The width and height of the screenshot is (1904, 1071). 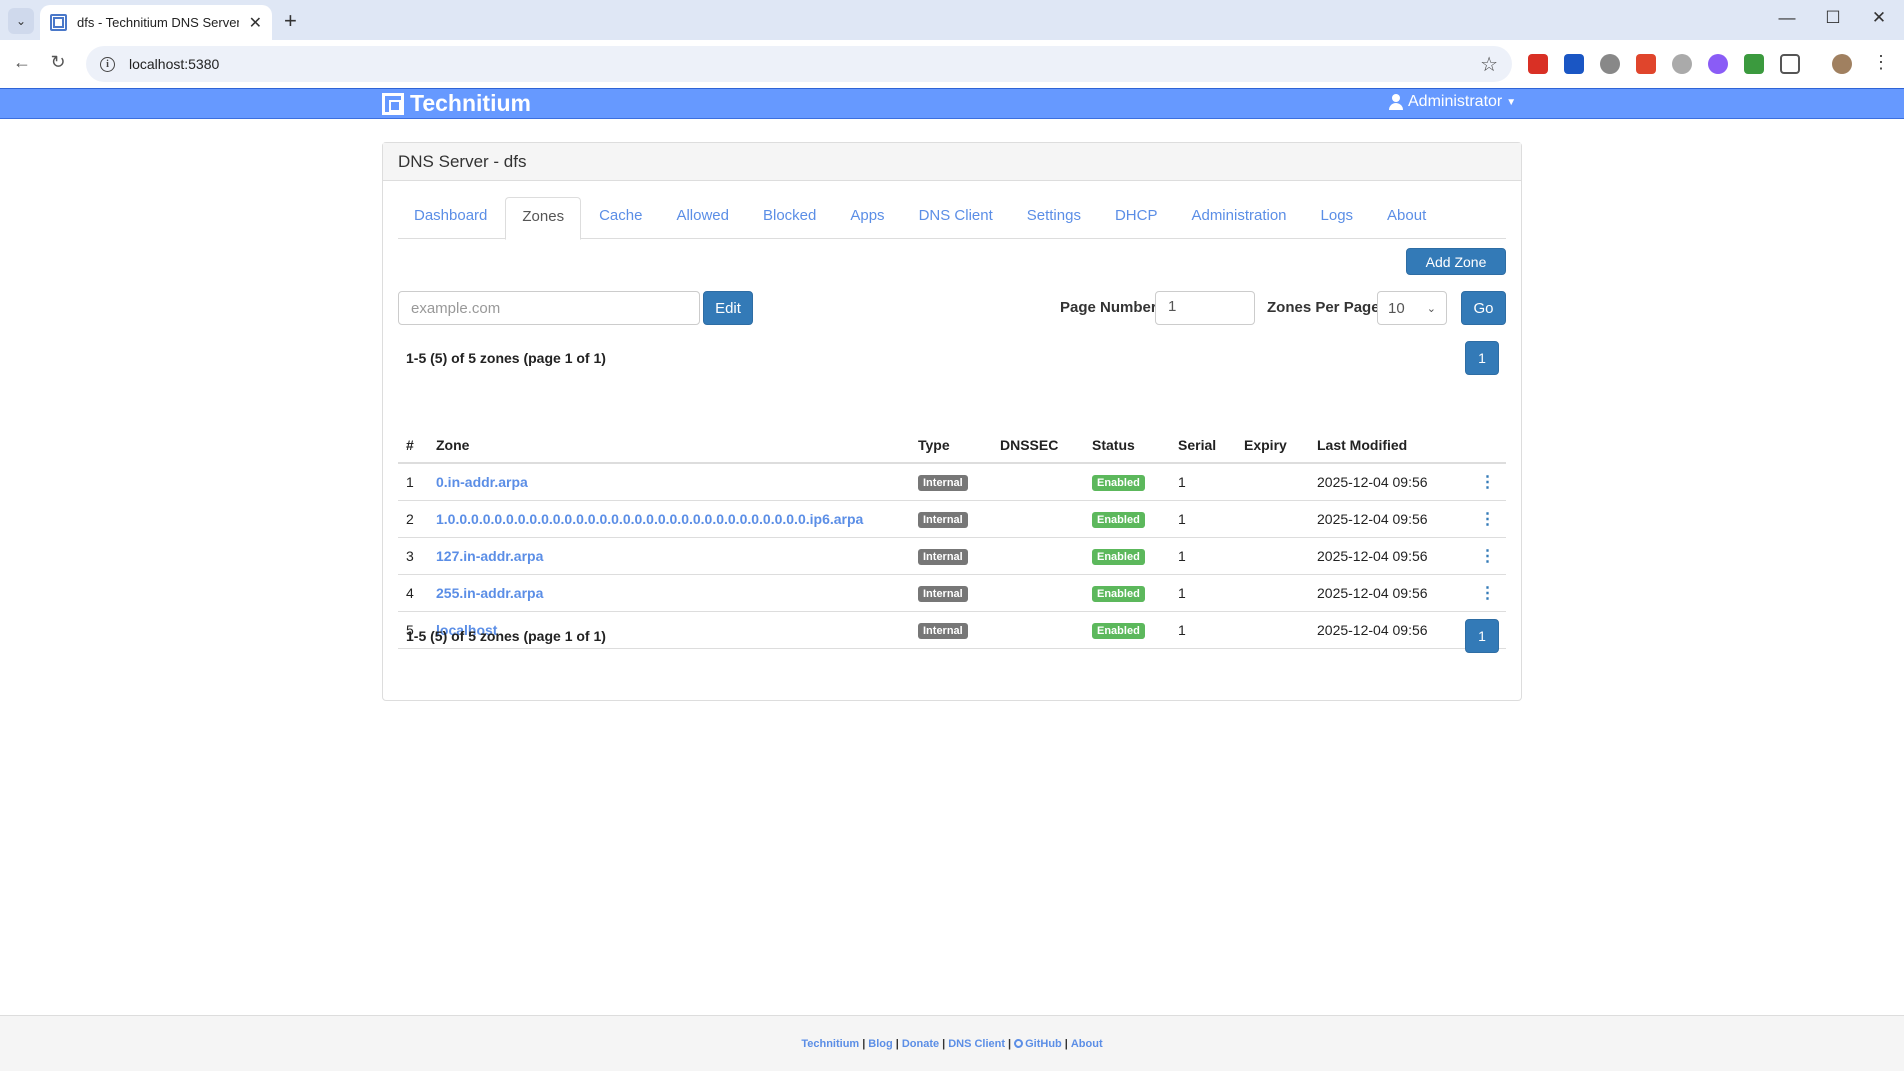 I want to click on column-header-serial: Serial, so click(x=1203, y=445).